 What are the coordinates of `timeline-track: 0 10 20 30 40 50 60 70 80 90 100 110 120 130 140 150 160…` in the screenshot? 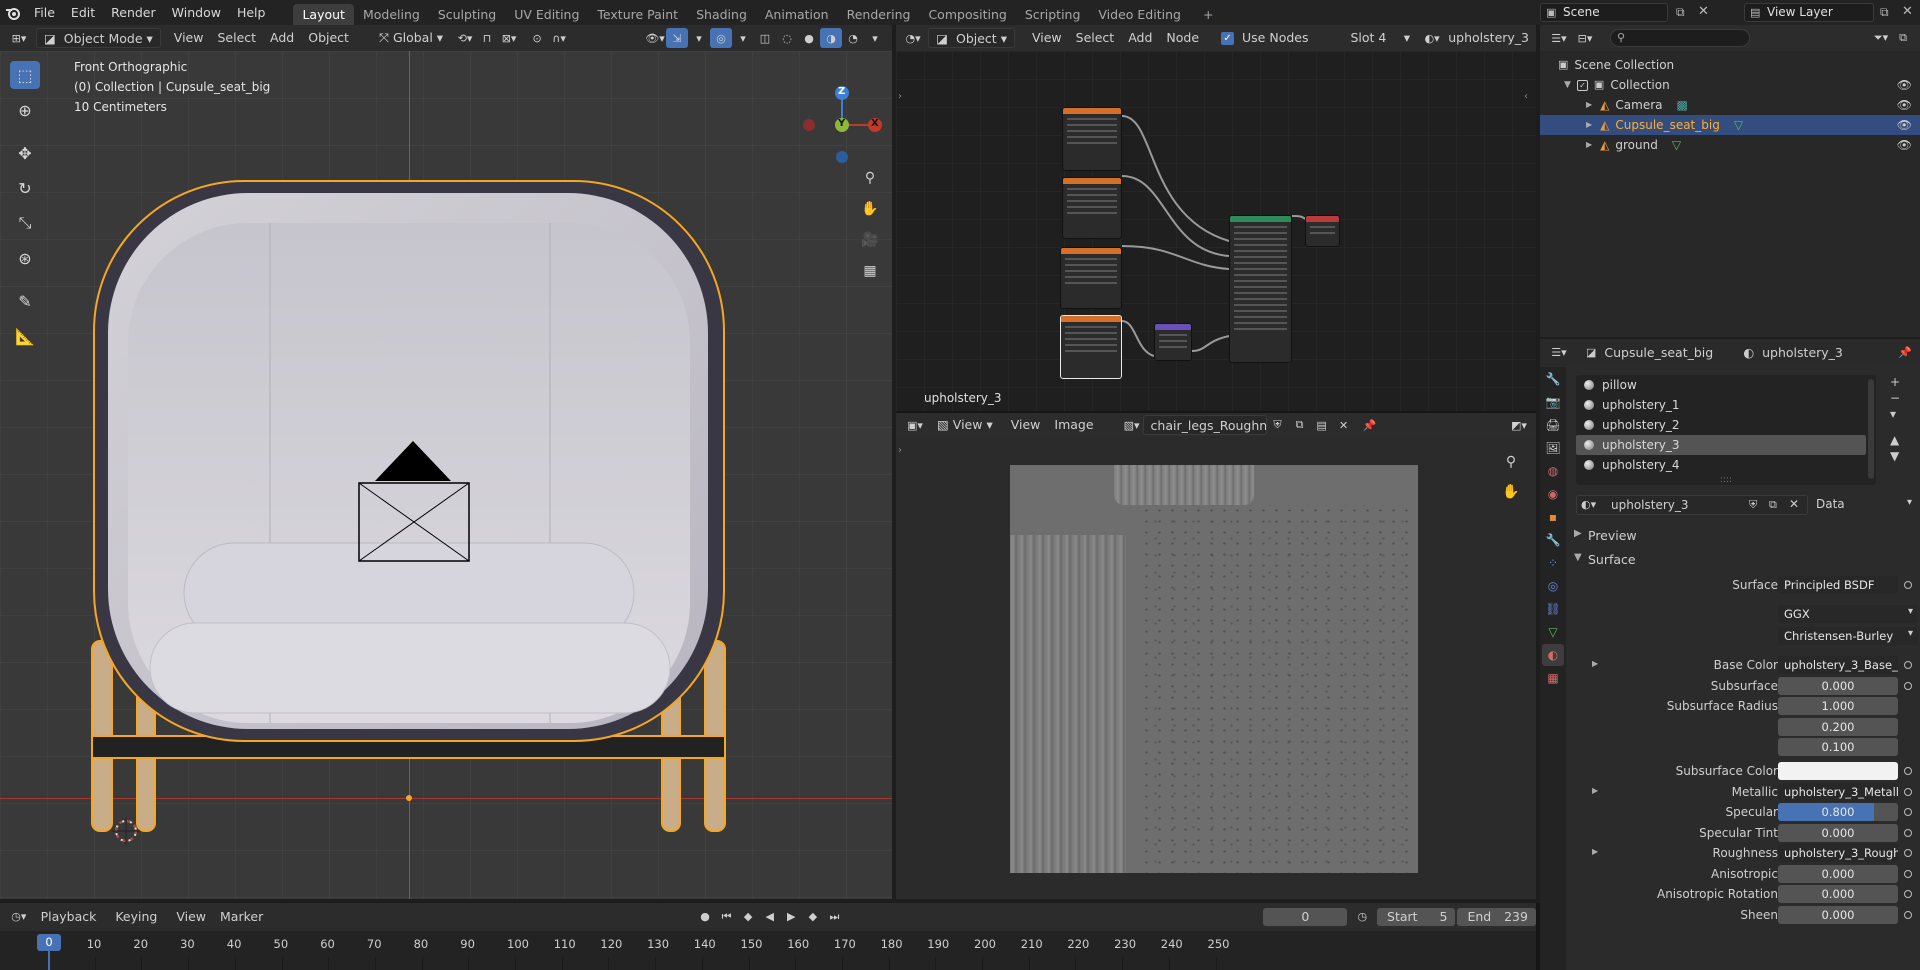 It's located at (768, 950).